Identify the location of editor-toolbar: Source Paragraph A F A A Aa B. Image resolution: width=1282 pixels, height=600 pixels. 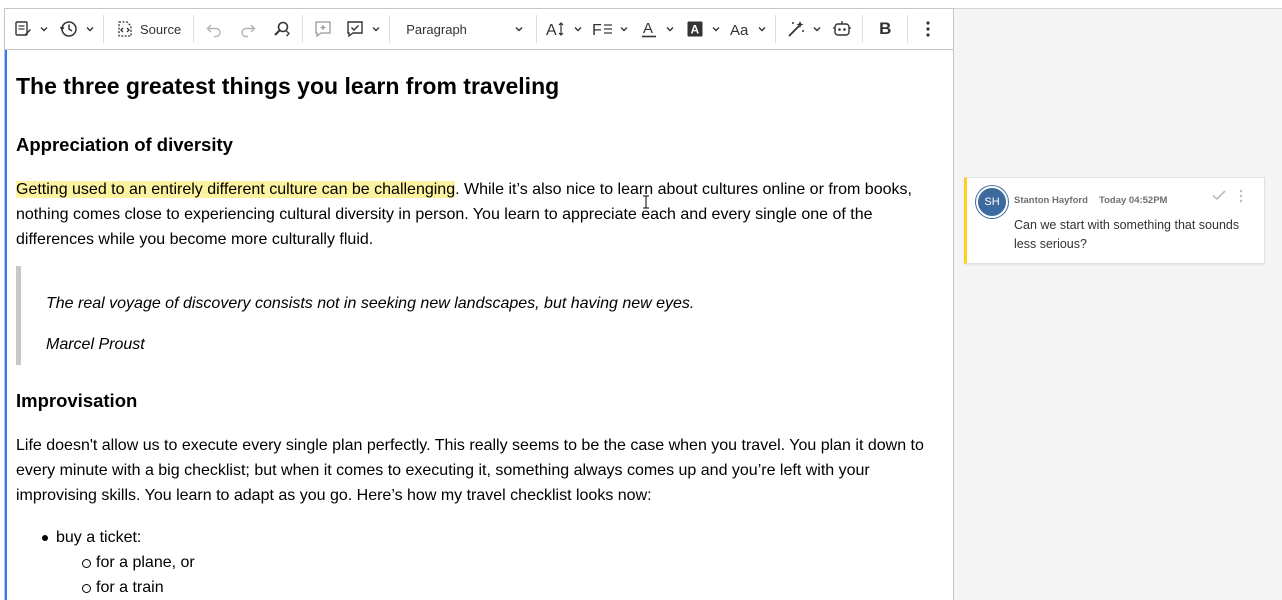
(479, 29).